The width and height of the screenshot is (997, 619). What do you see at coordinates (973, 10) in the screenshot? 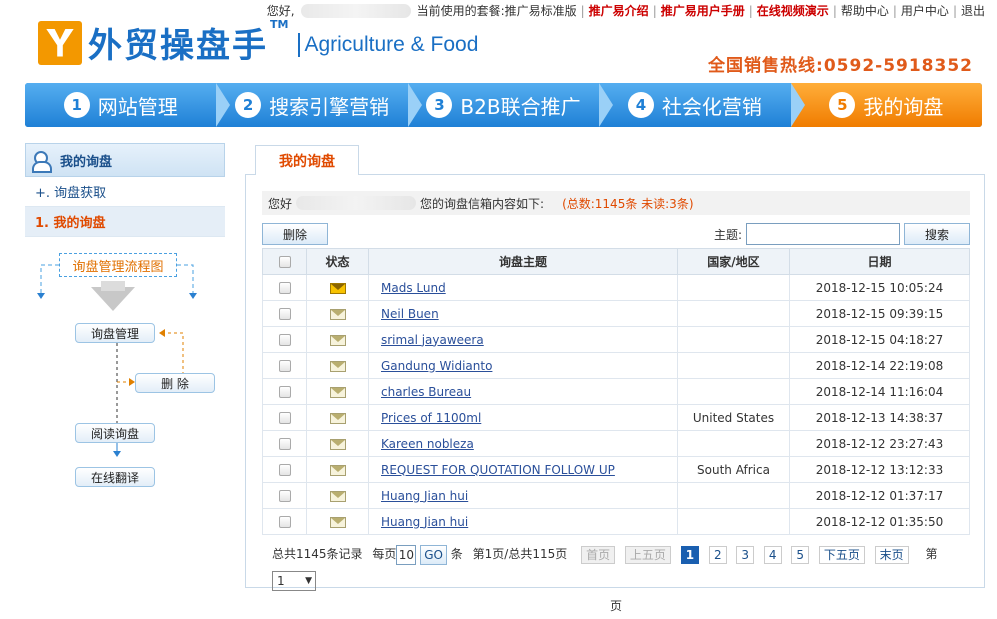
I see `link-logout: 退出` at bounding box center [973, 10].